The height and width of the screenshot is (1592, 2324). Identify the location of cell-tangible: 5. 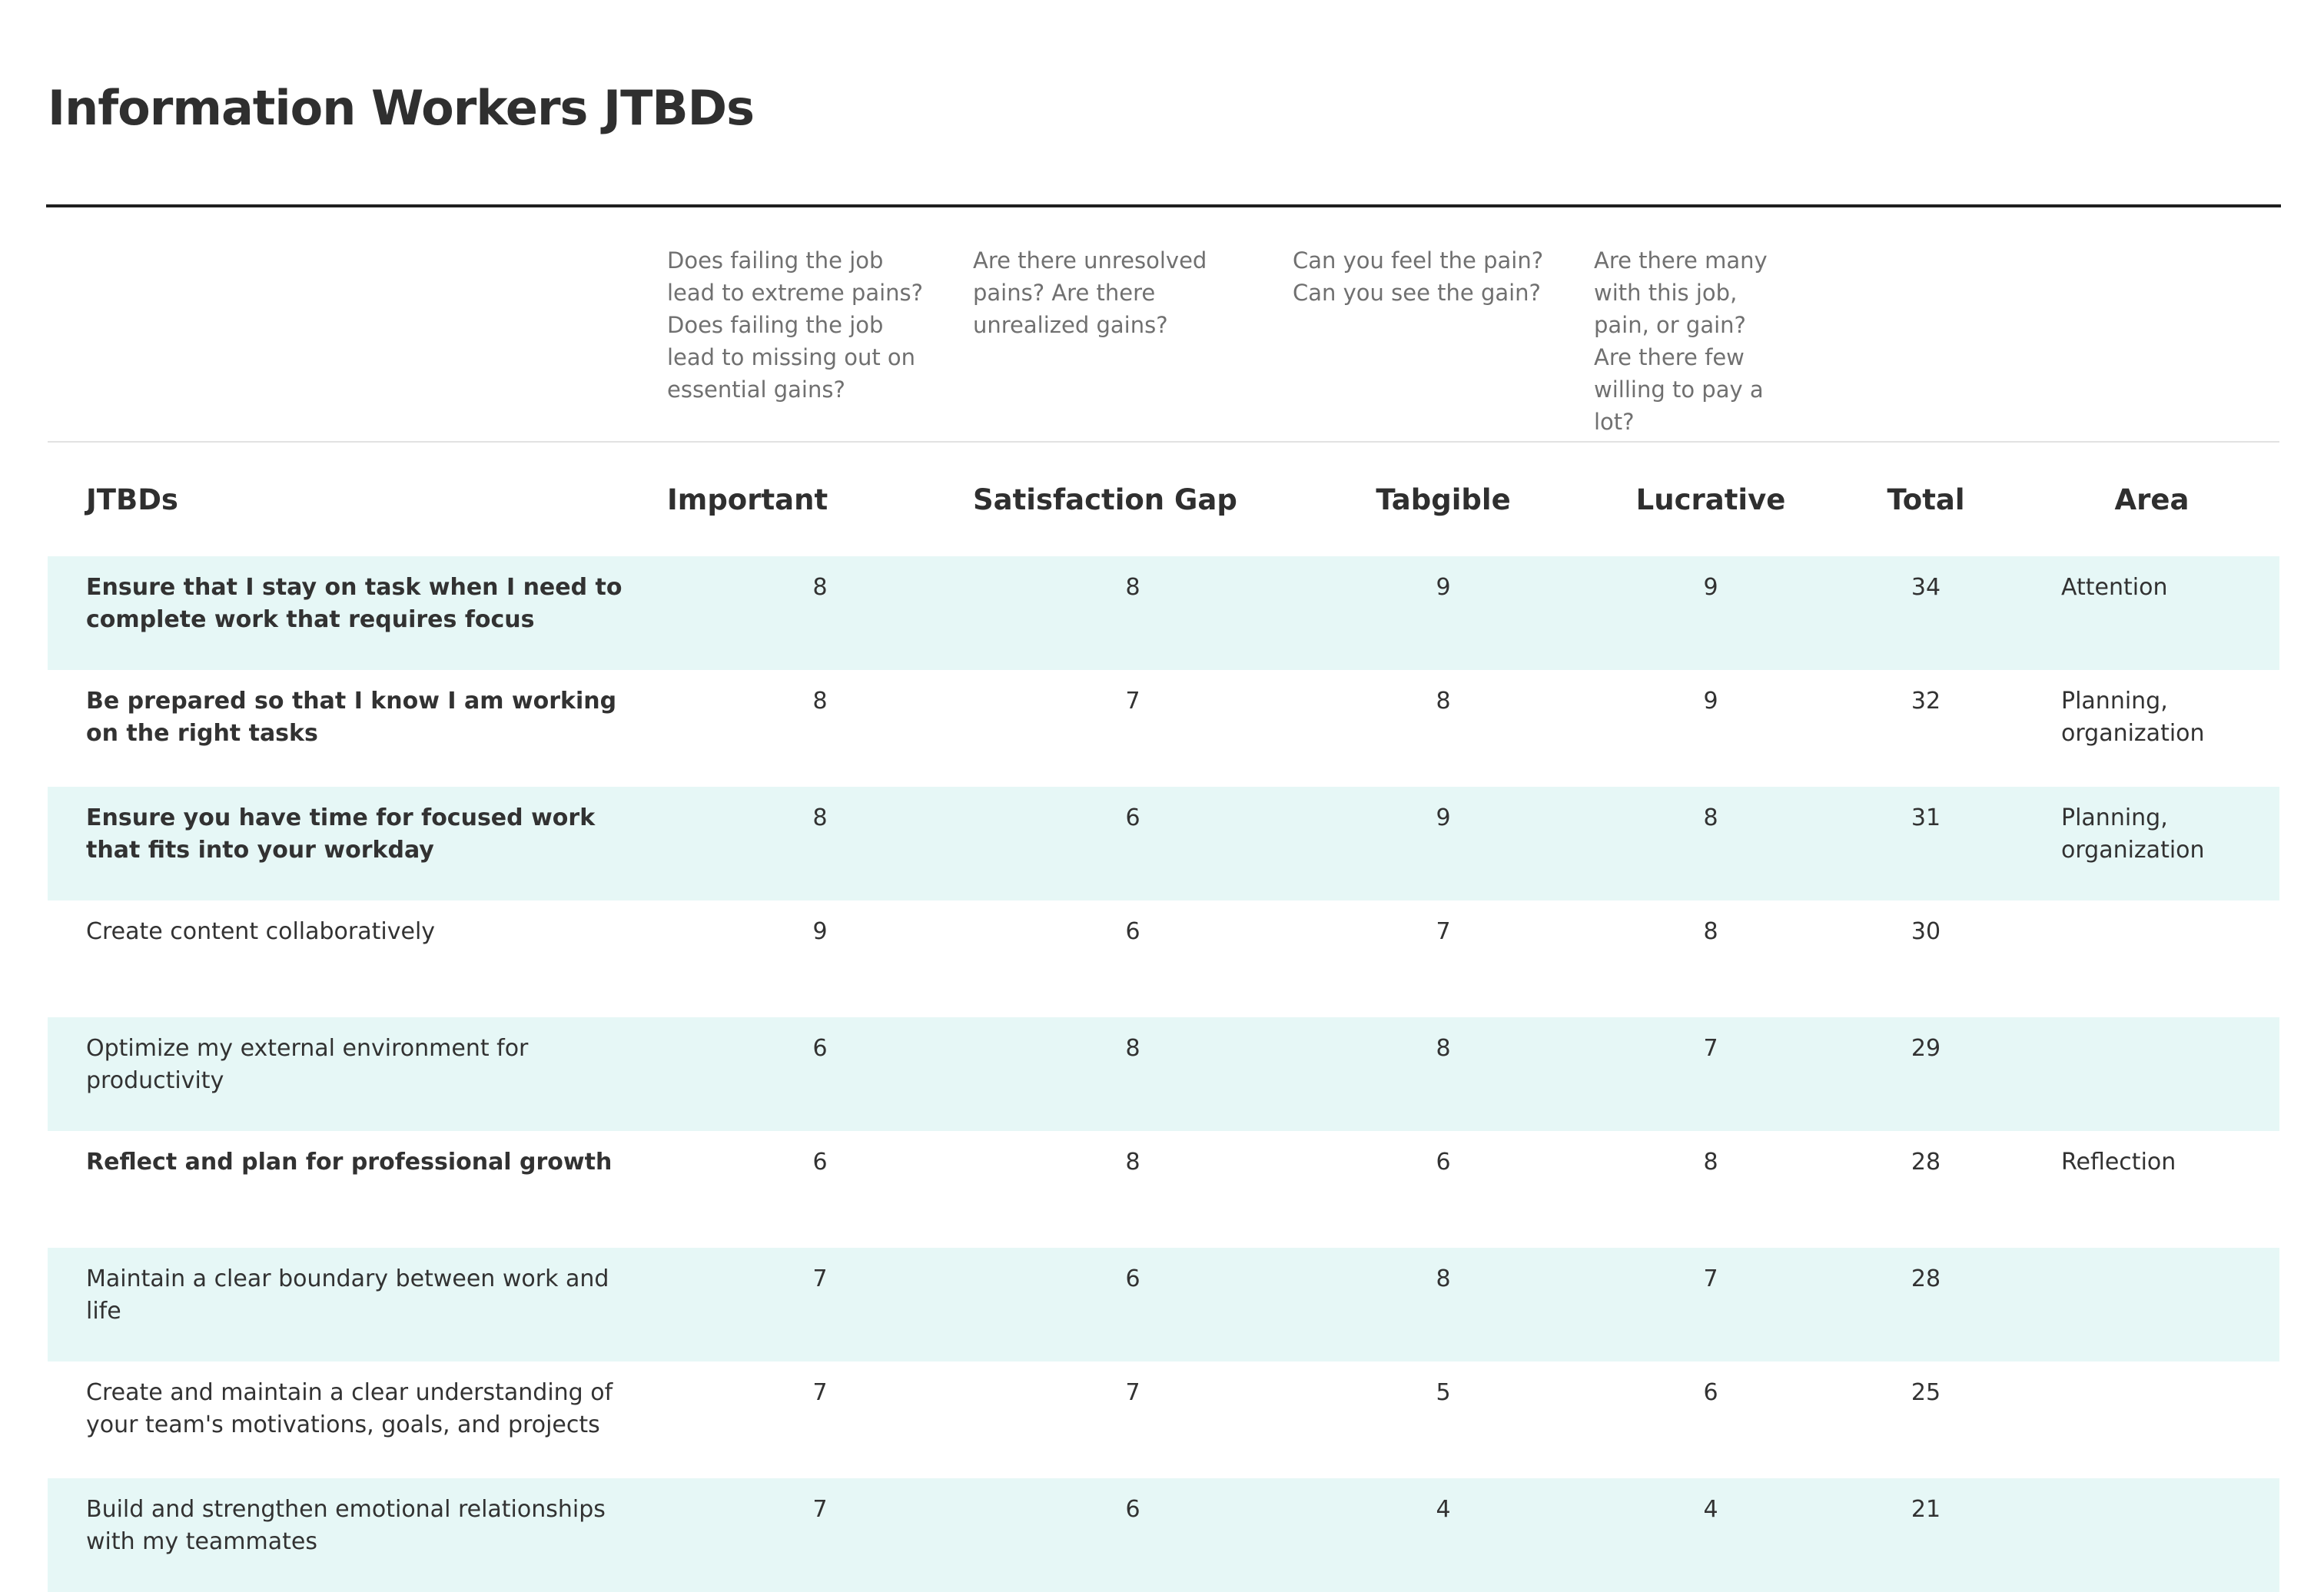
(1443, 1392).